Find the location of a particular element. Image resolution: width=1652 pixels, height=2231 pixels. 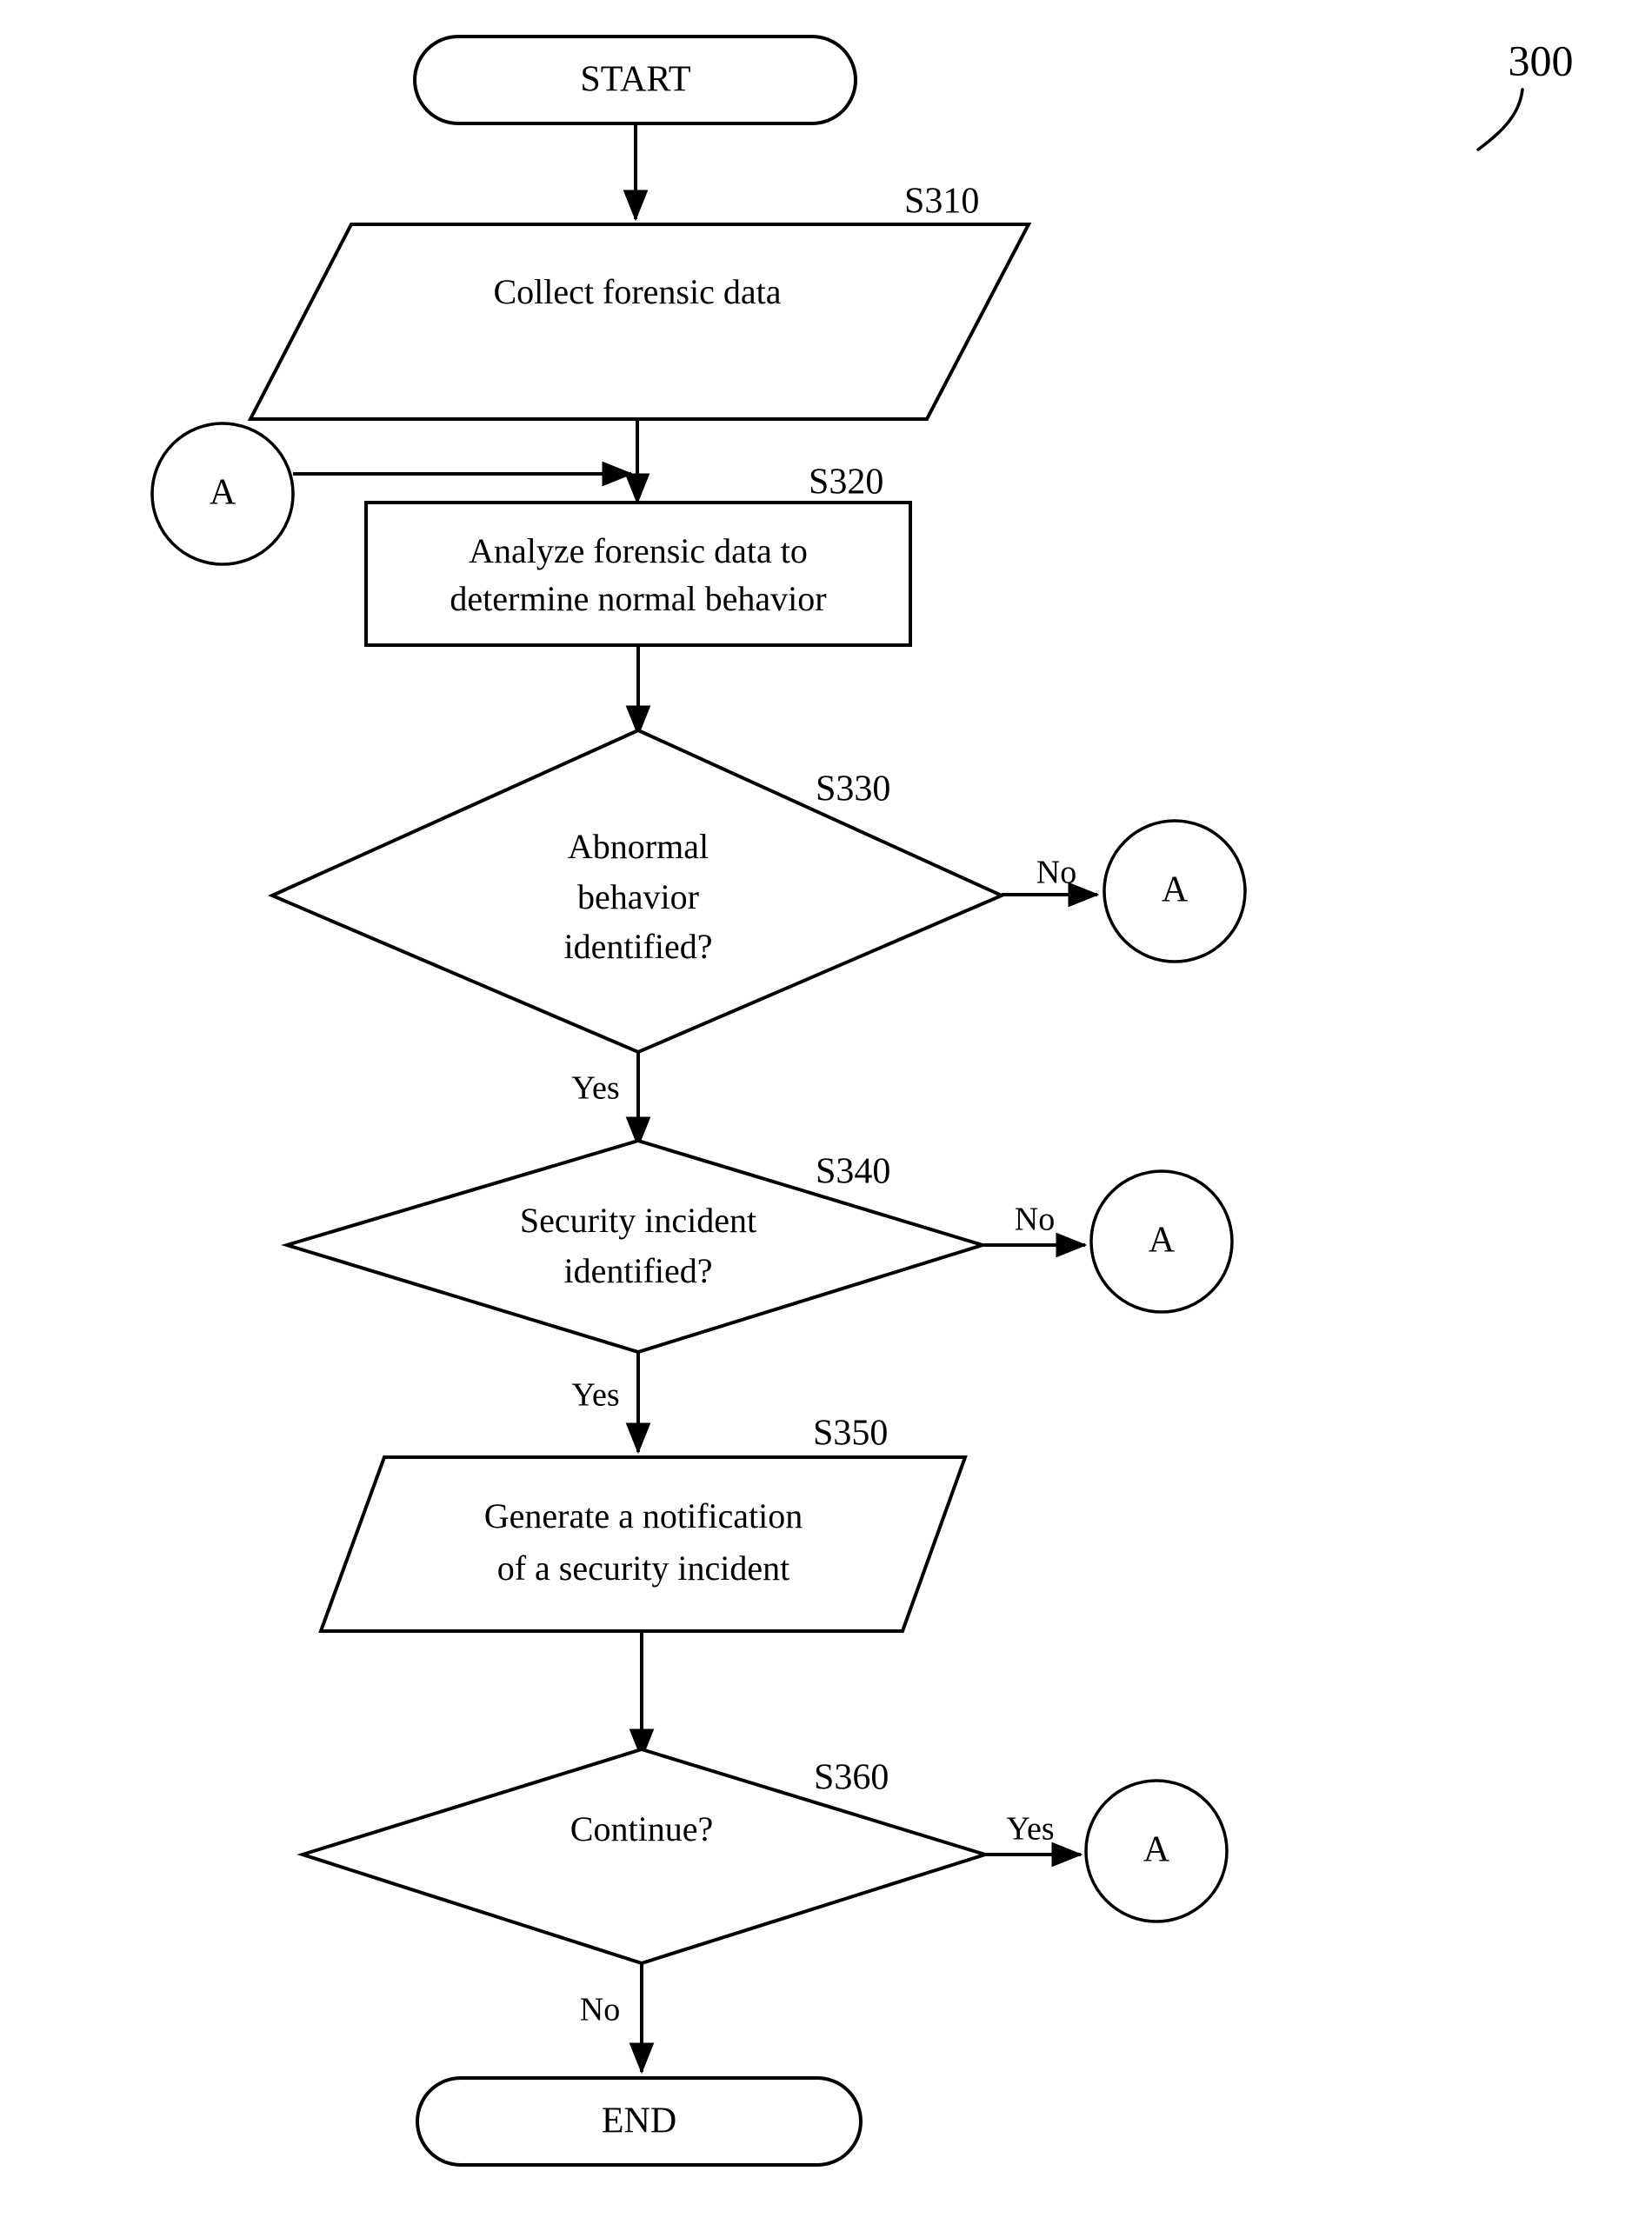

connector-a-s360: A is located at coordinates (1156, 1851).